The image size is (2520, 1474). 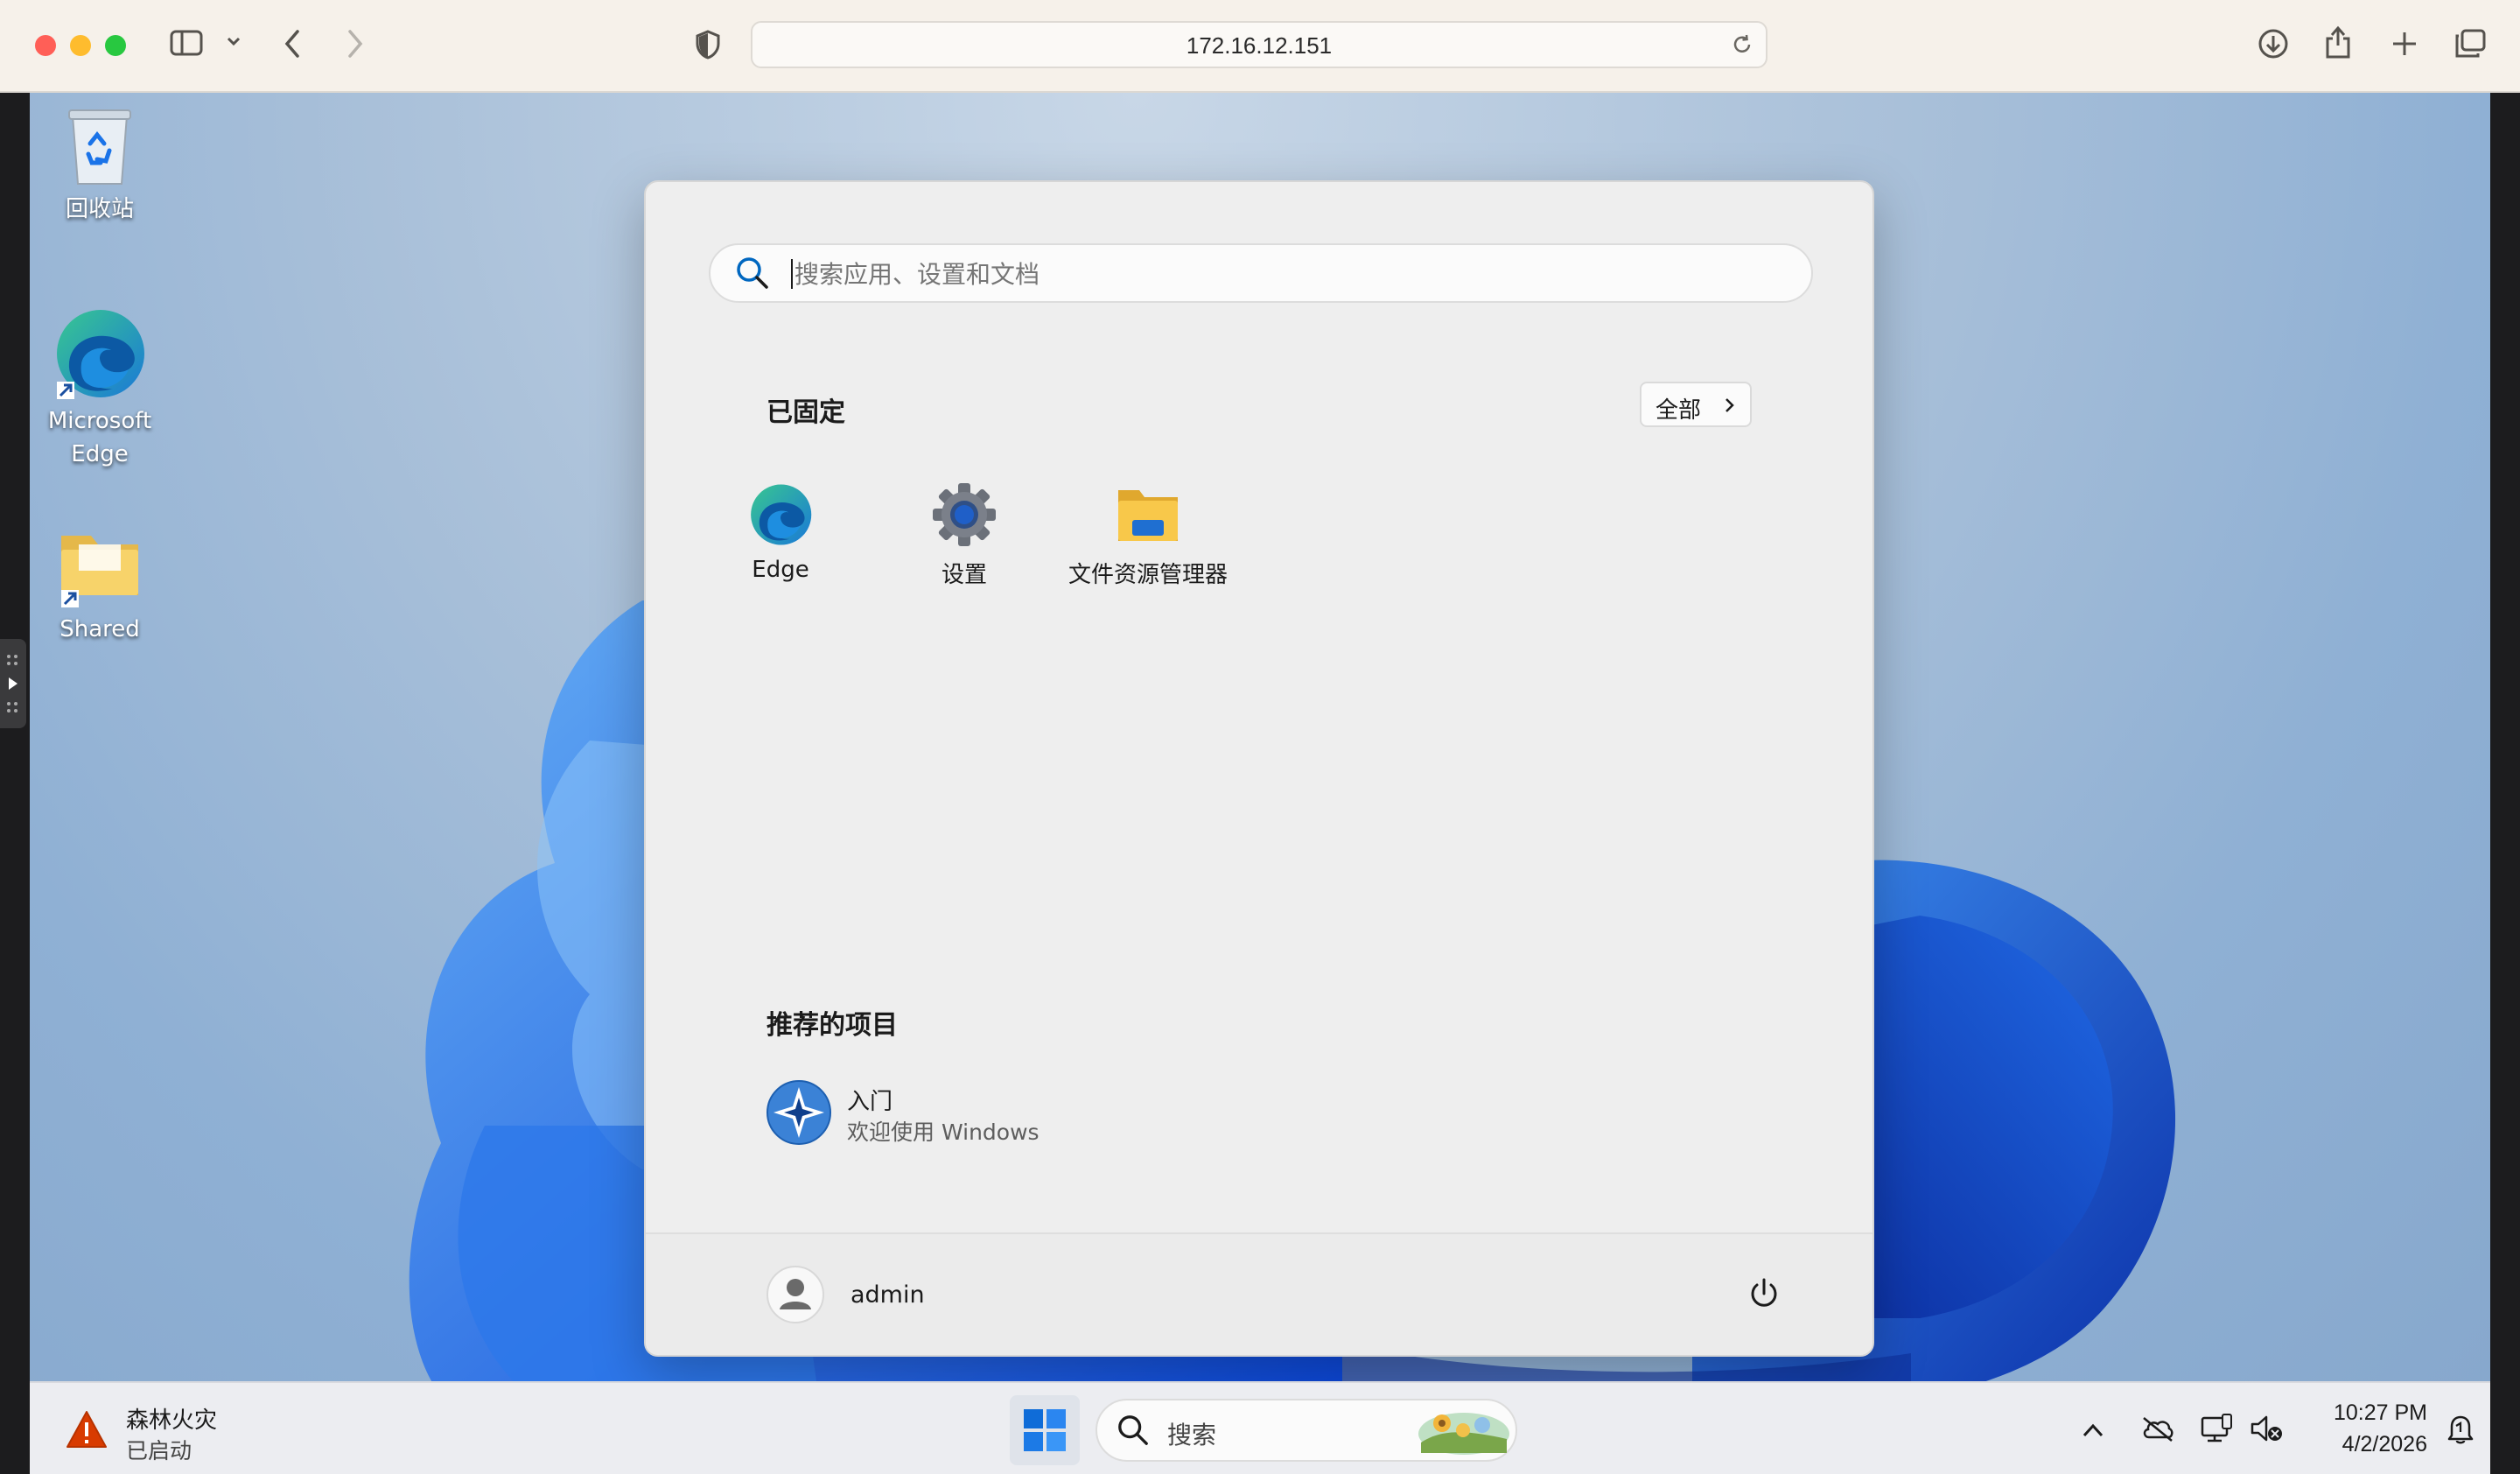 I want to click on desktop-icon-label: Shared, so click(x=100, y=629).